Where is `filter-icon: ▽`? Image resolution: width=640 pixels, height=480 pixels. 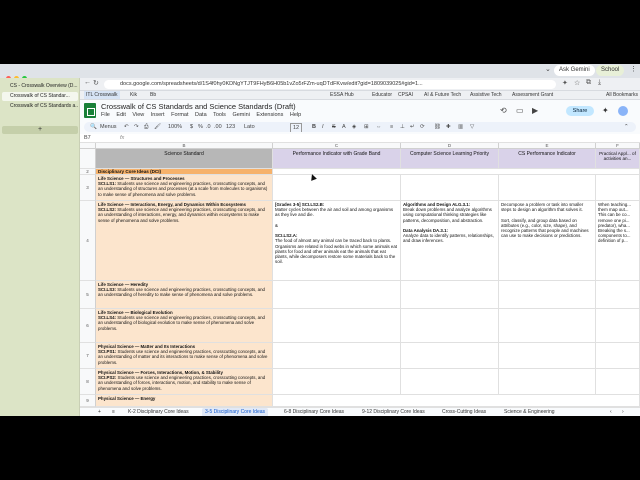
filter-icon: ▽ is located at coordinates (472, 127).